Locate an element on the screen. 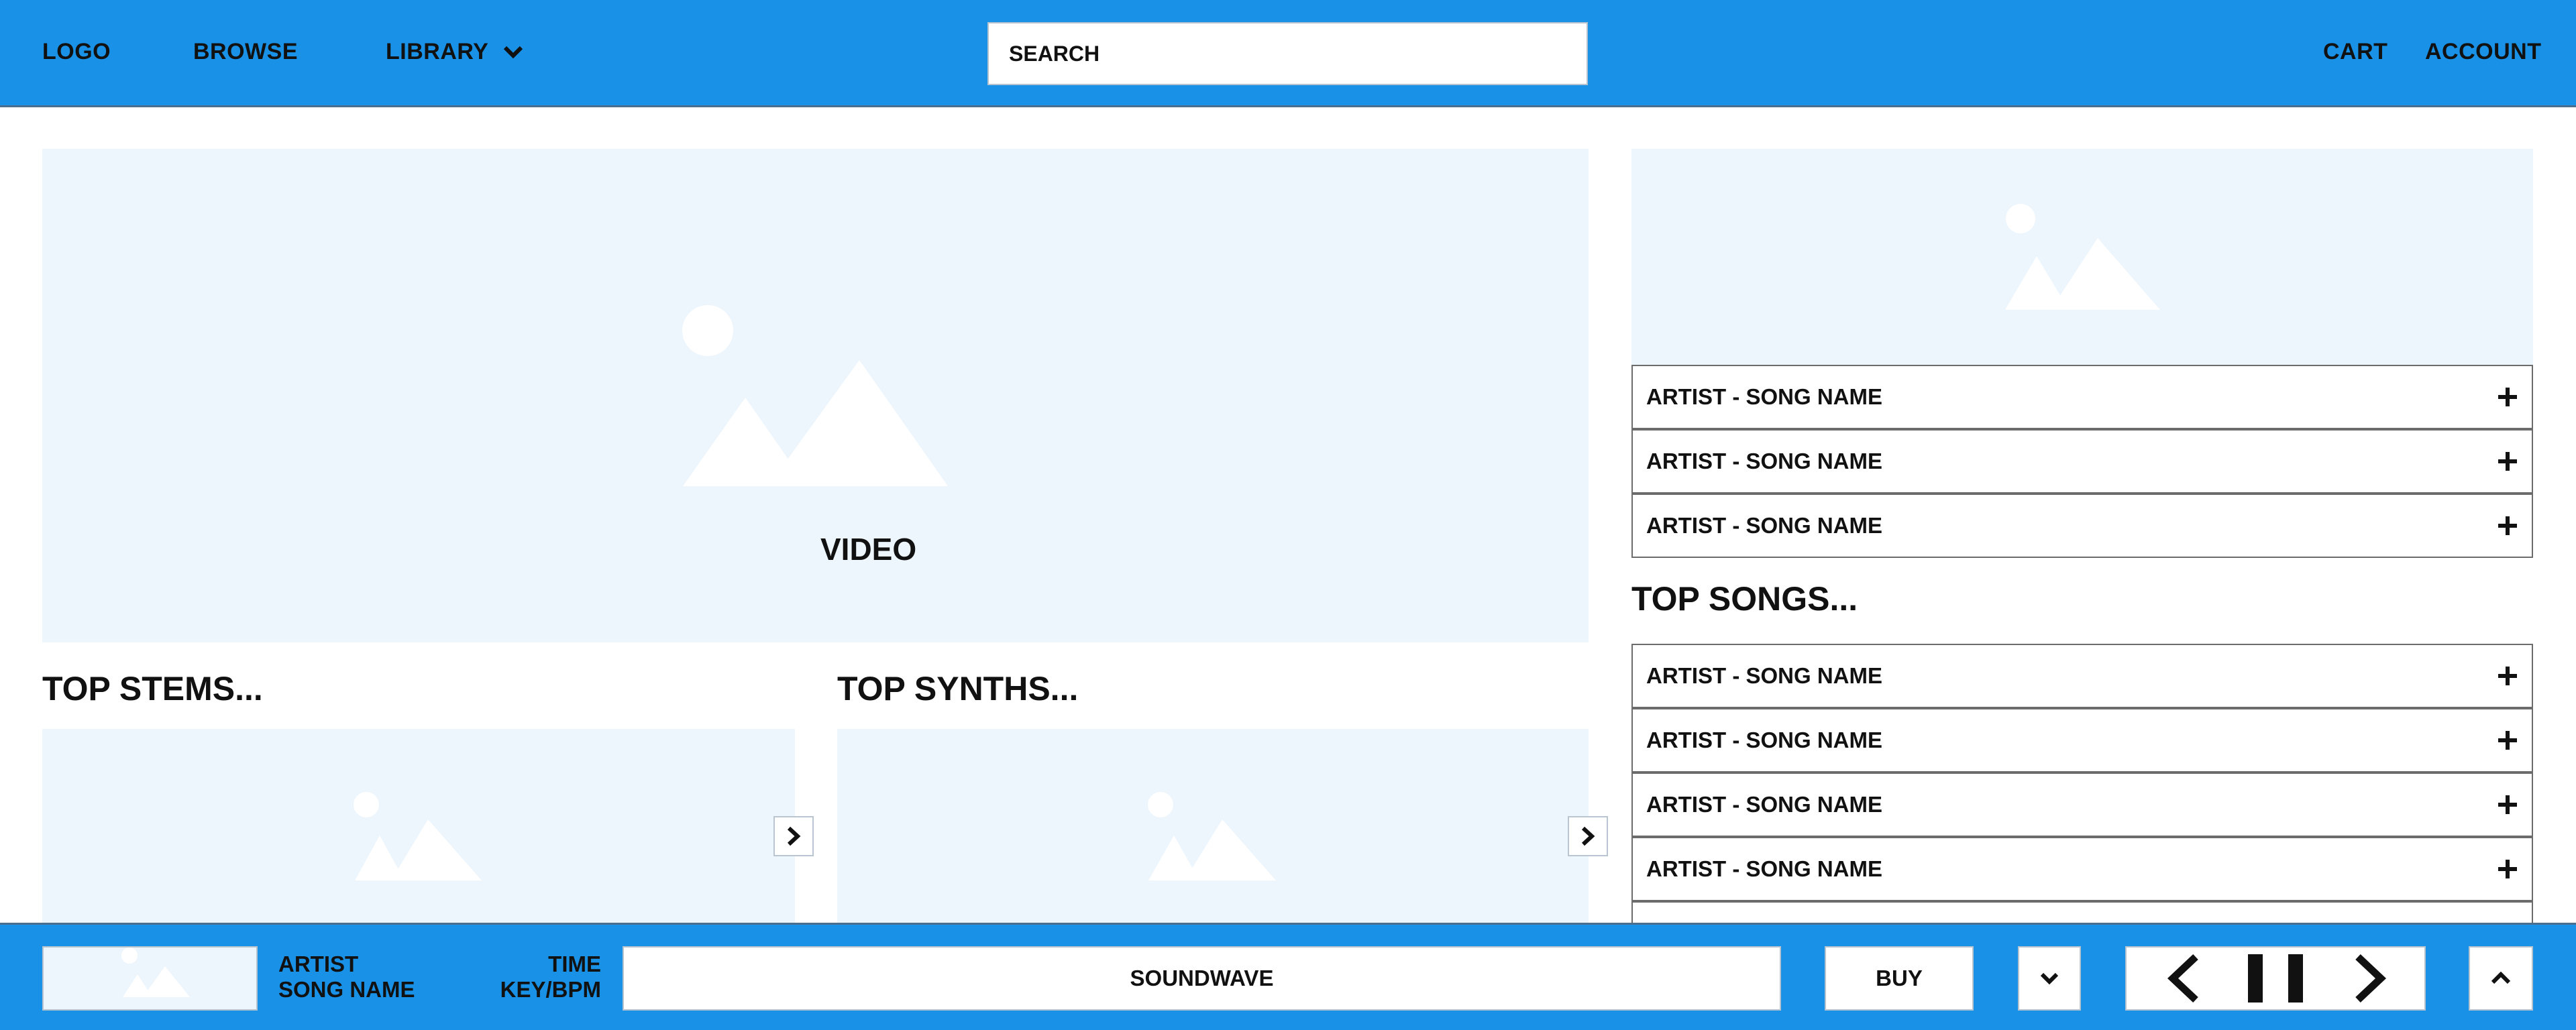 The image size is (2576, 1030). next-icon is located at coordinates (2371, 978).